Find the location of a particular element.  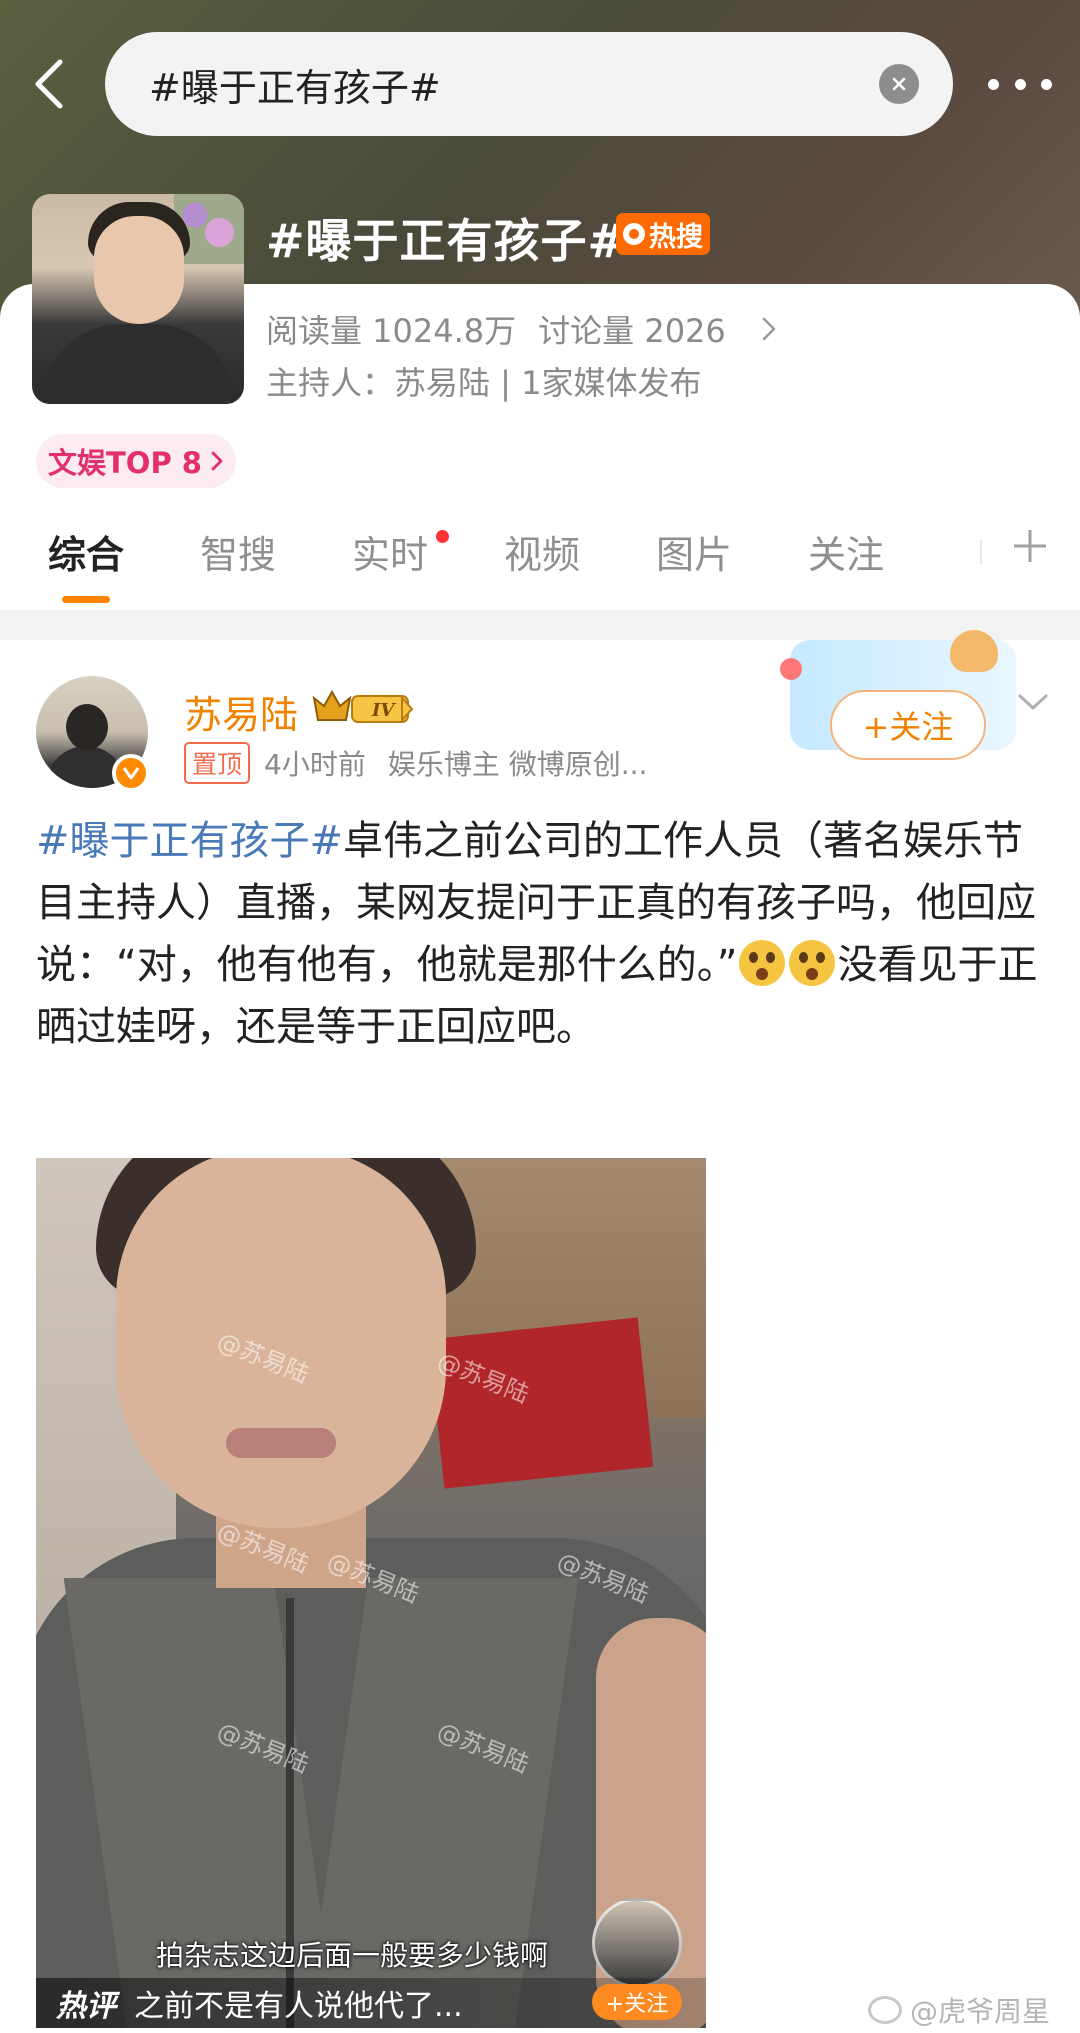

tab-video: 视频 is located at coordinates (542, 551).